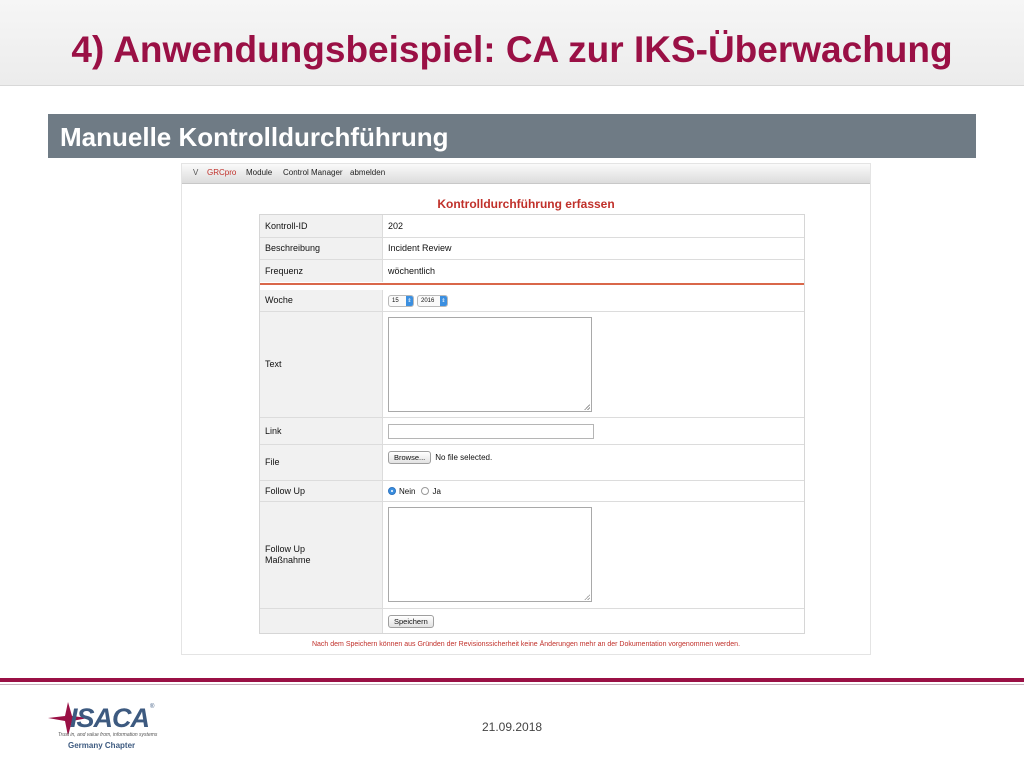 The width and height of the screenshot is (1024, 768). What do you see at coordinates (594, 364) in the screenshot?
I see `text-value` at bounding box center [594, 364].